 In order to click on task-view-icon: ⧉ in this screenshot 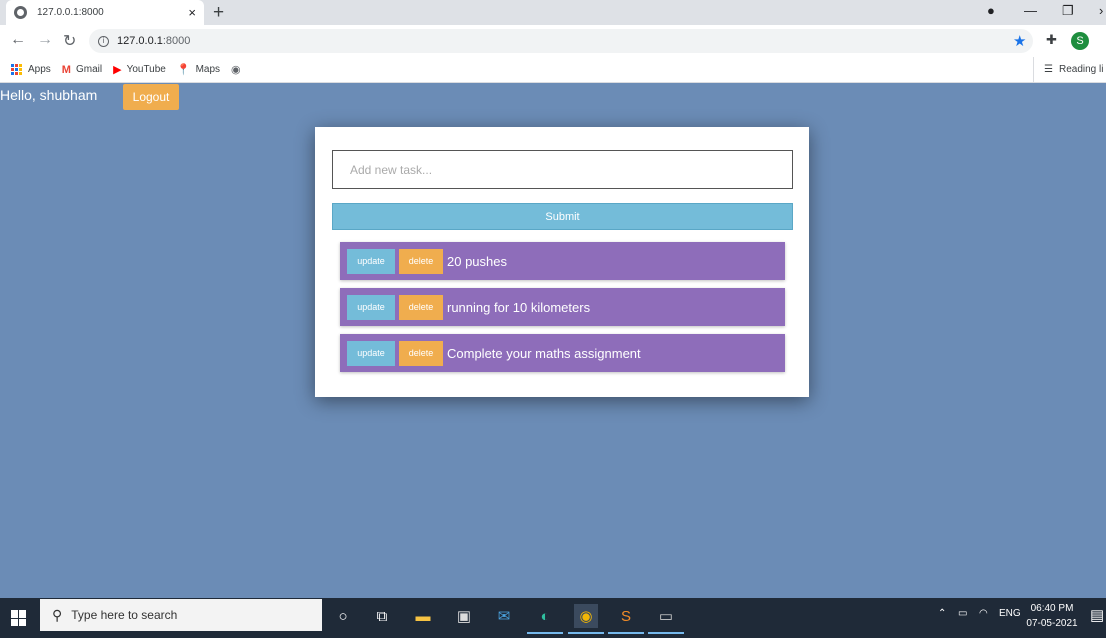, I will do `click(382, 616)`.